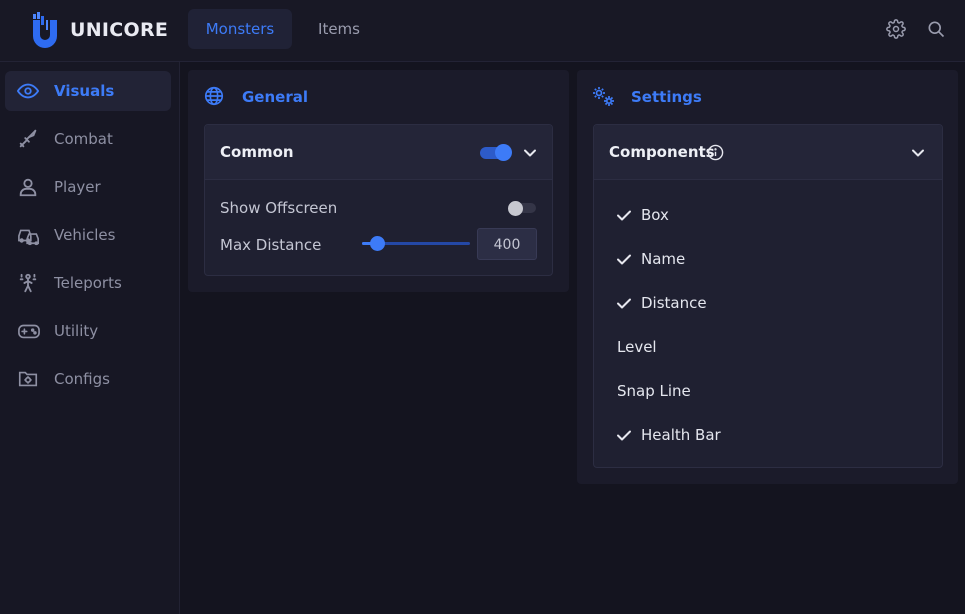 The width and height of the screenshot is (965, 614). Describe the element at coordinates (663, 259) in the screenshot. I see `component-label: Name` at that location.